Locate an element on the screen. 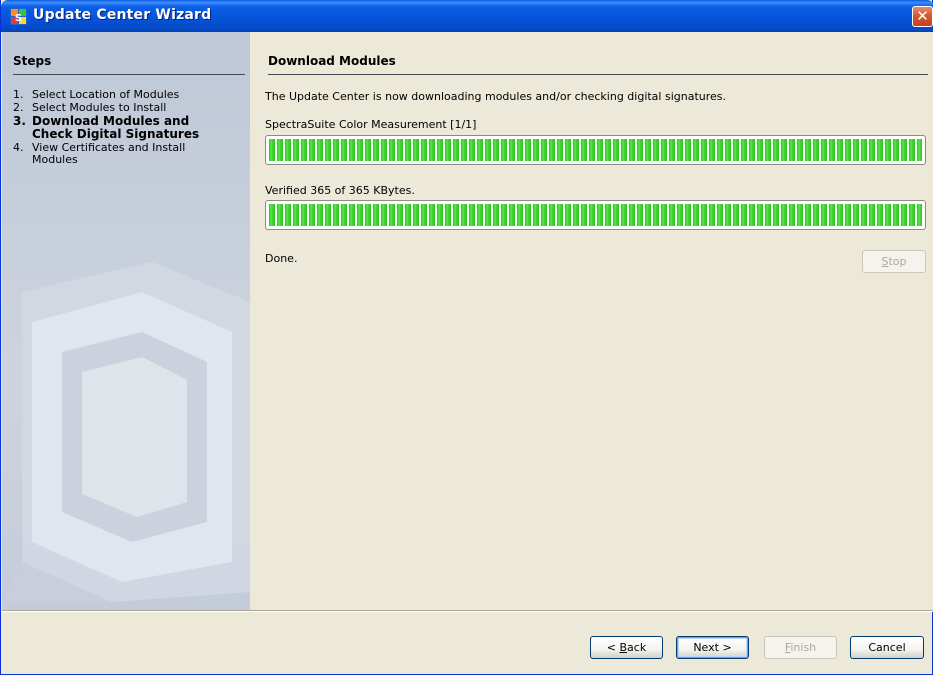  footer-divider is located at coordinates (467, 611).